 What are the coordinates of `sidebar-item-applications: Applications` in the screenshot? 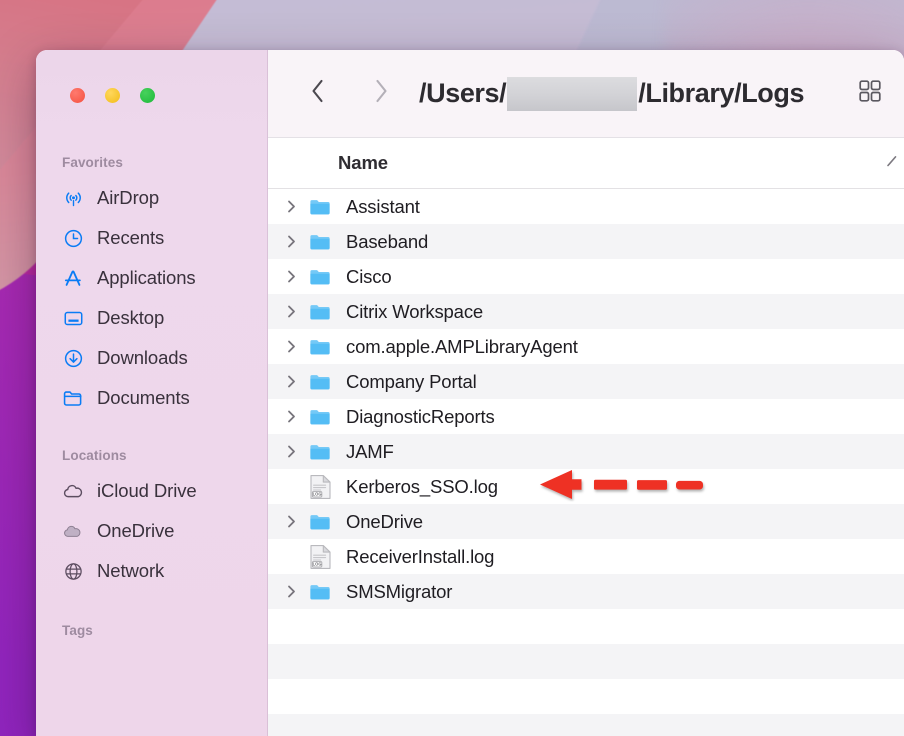 It's located at (152, 278).